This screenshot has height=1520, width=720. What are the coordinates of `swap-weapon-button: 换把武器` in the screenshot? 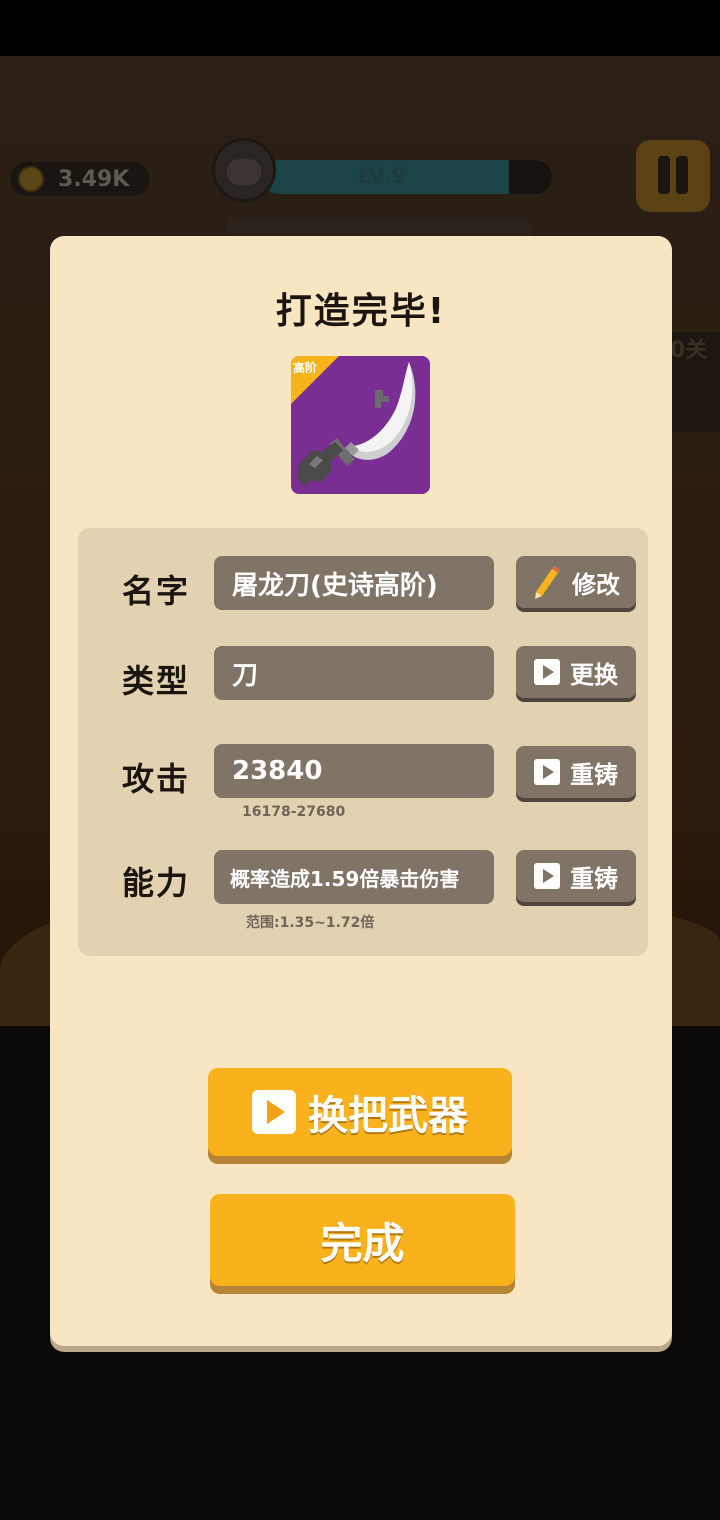 It's located at (360, 1112).